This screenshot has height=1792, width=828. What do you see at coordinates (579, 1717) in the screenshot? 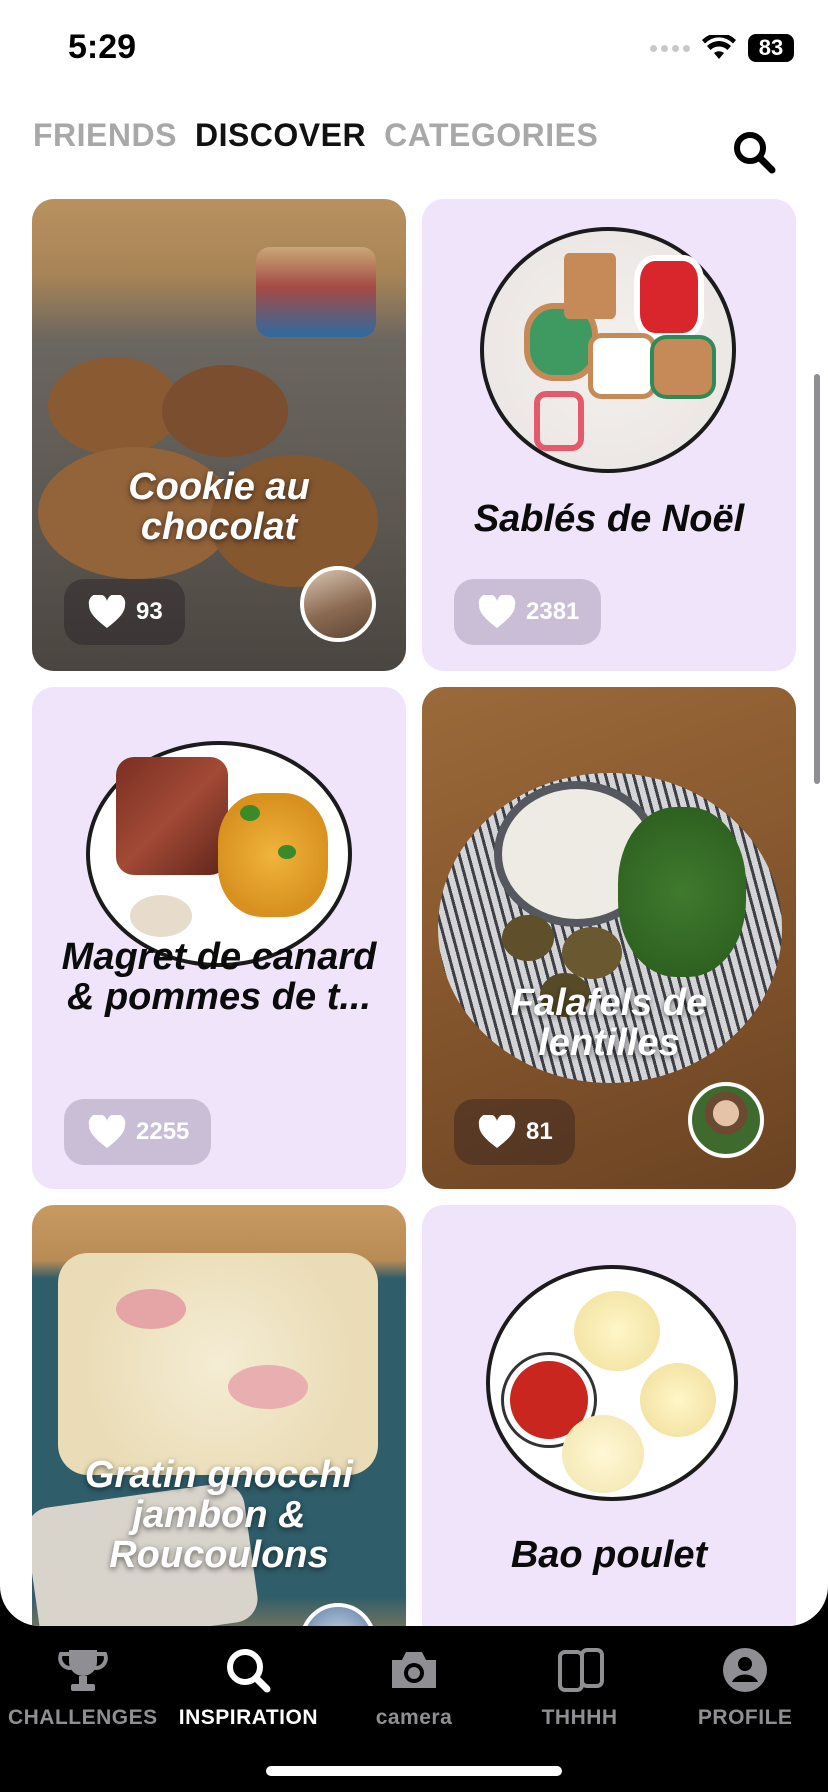
I see `nav-label: THHHH` at bounding box center [579, 1717].